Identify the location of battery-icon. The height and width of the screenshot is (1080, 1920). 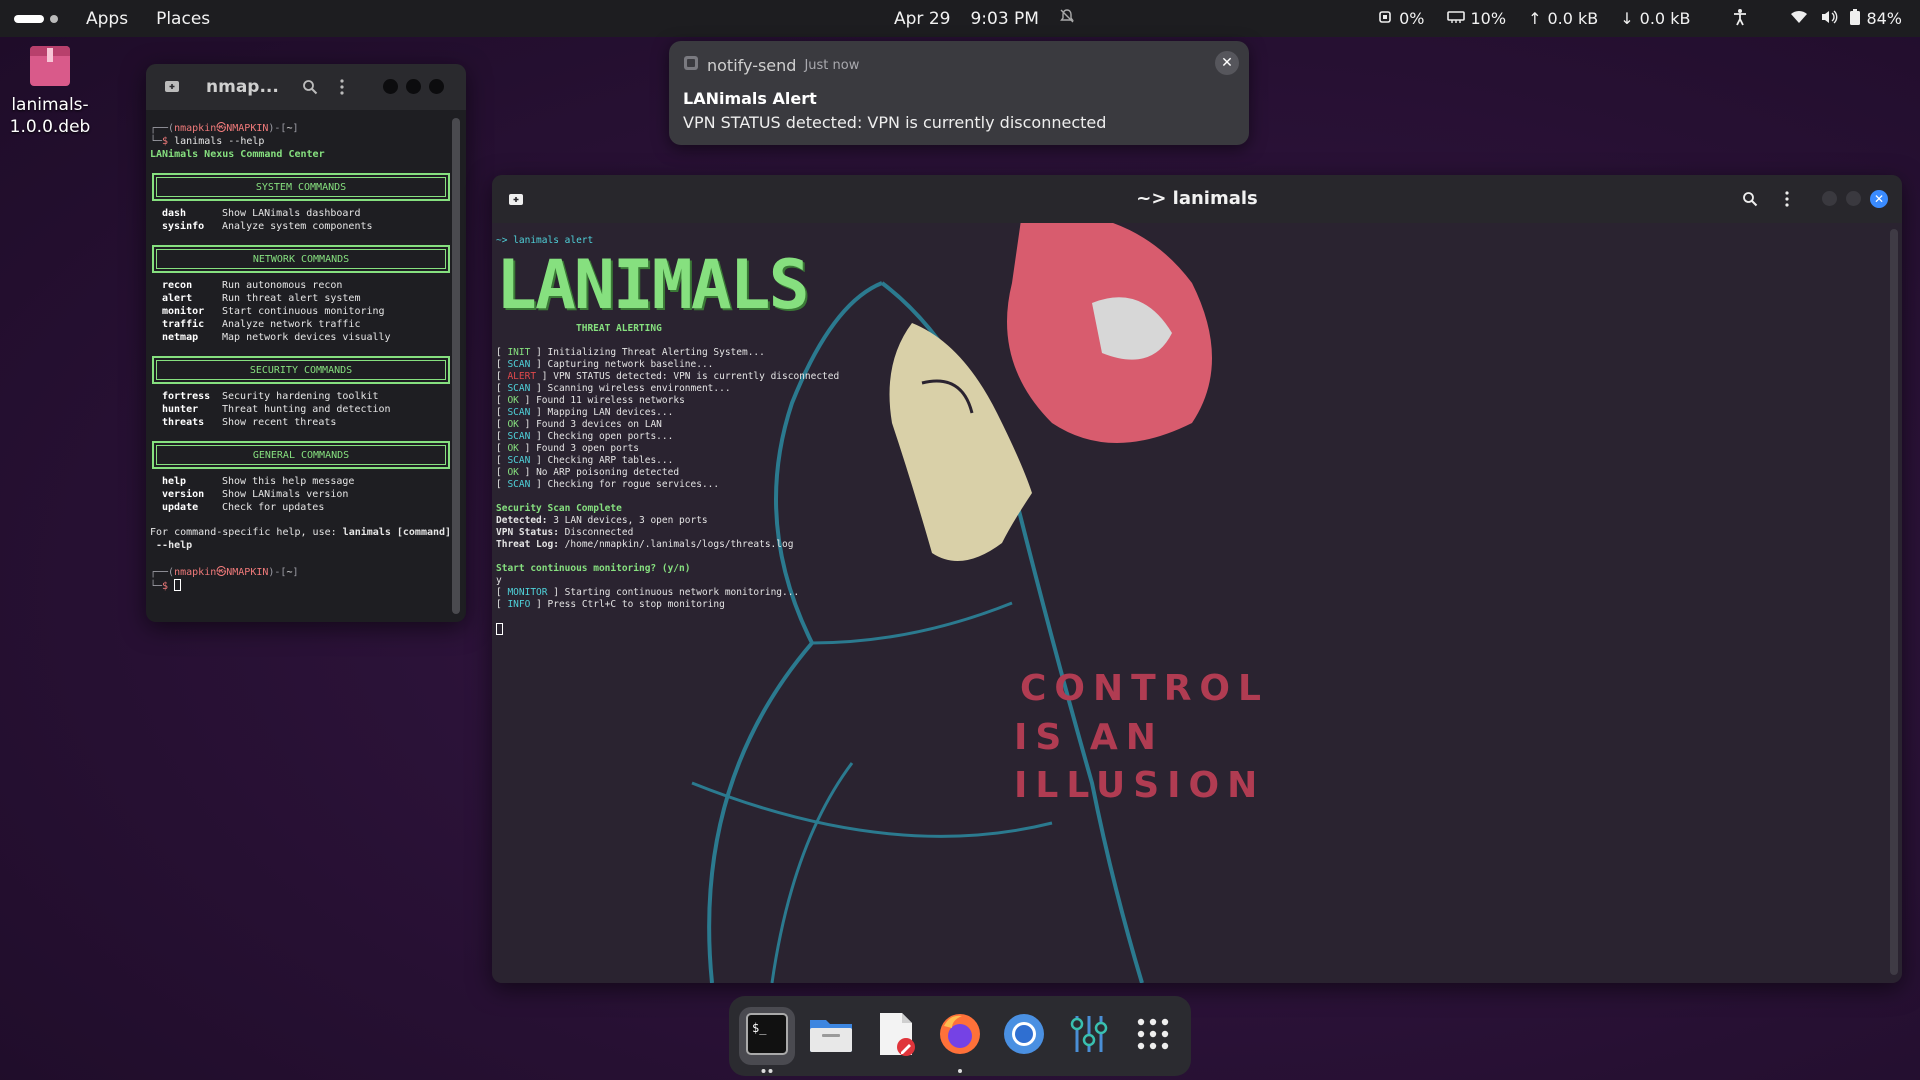
(1855, 18).